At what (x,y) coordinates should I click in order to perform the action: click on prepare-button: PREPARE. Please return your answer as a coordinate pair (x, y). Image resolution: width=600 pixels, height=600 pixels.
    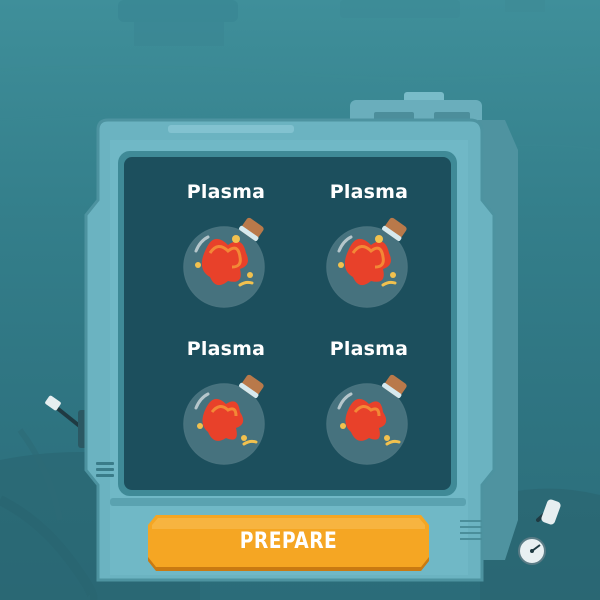
    Looking at the image, I should click on (288, 544).